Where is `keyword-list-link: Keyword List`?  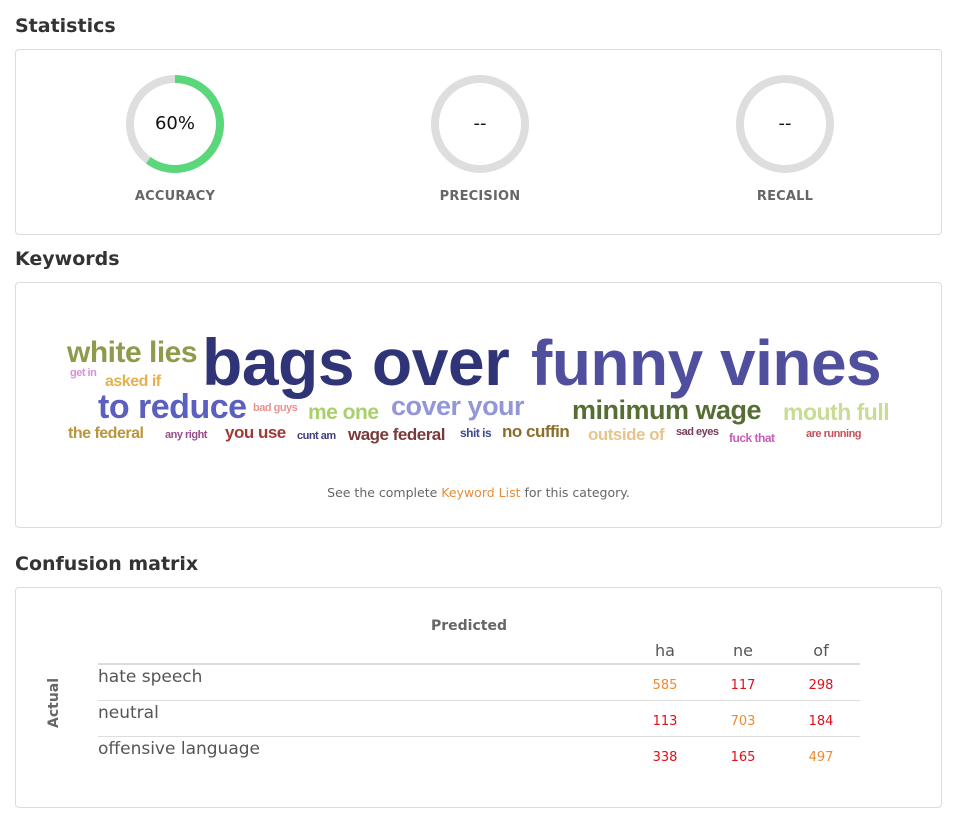 keyword-list-link: Keyword List is located at coordinates (480, 492).